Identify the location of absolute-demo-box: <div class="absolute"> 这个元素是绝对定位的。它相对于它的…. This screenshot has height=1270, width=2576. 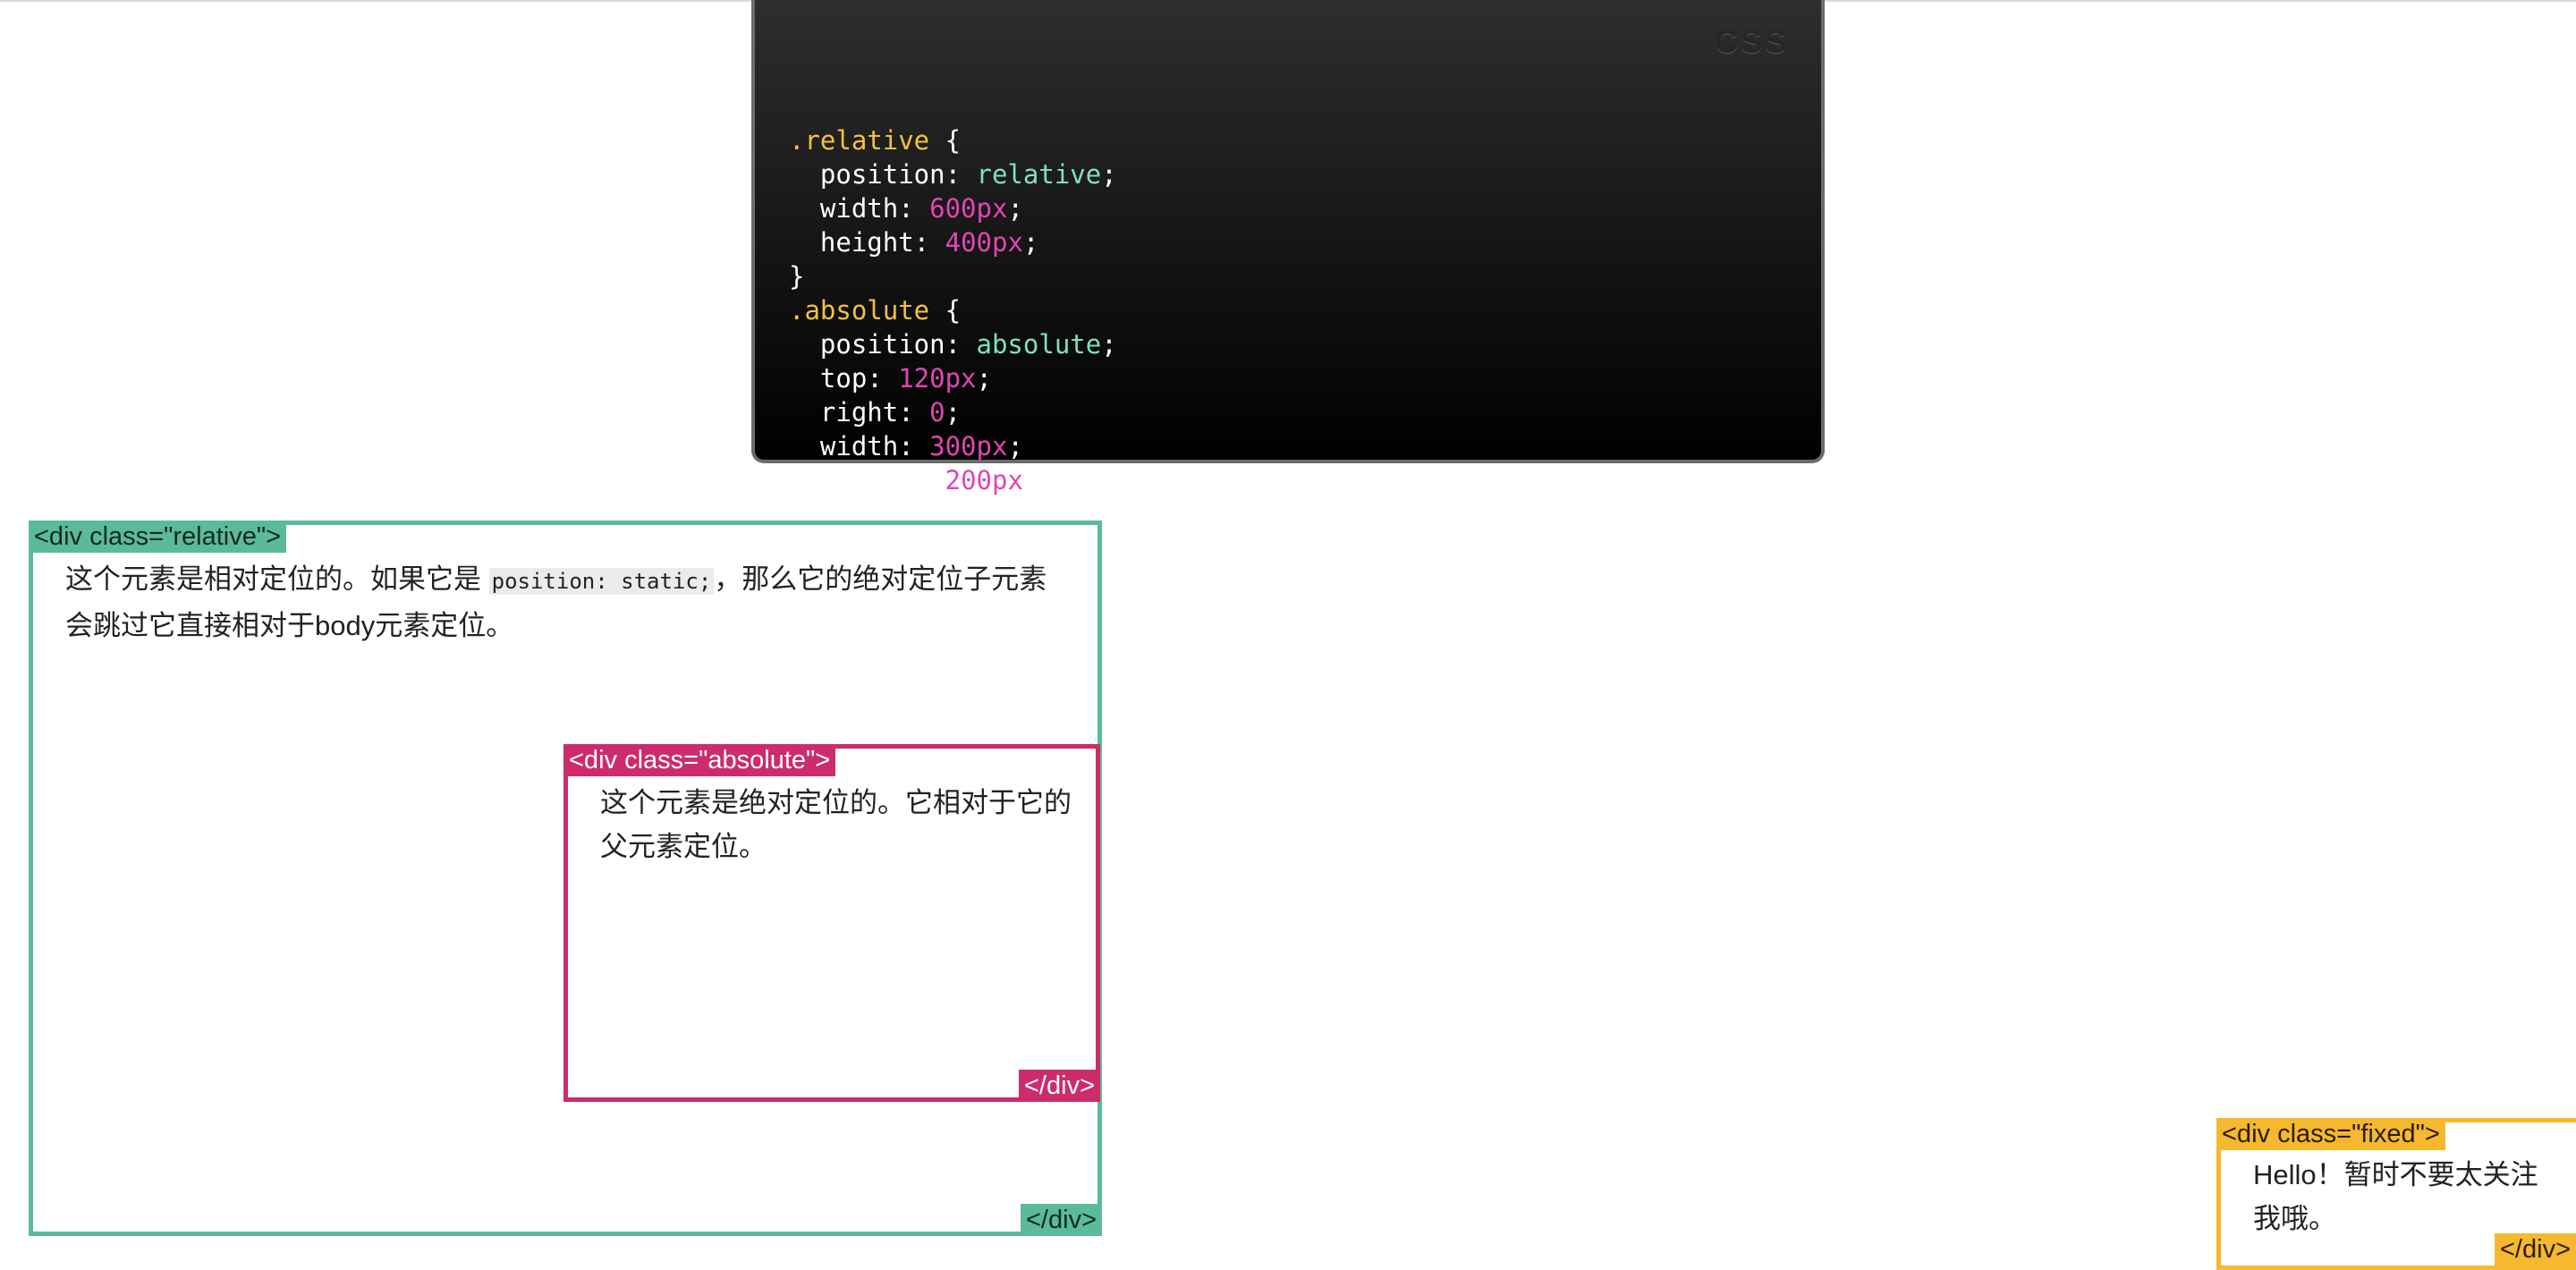
(832, 923).